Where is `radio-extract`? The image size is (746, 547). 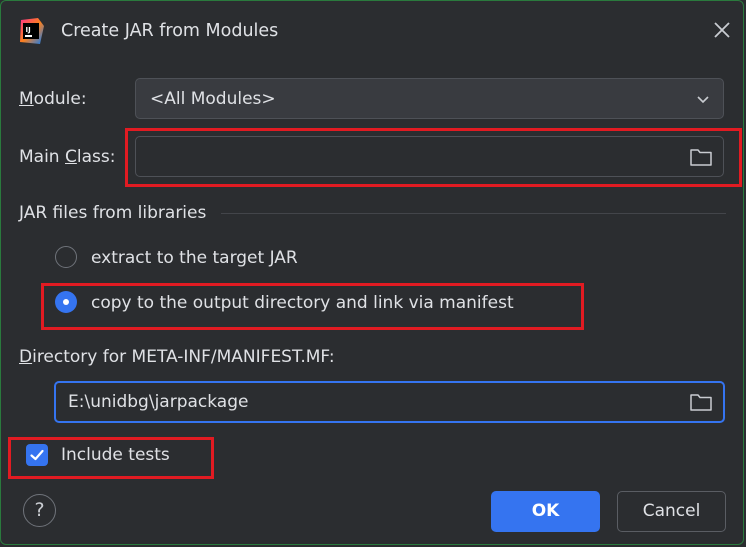 radio-extract is located at coordinates (66, 257).